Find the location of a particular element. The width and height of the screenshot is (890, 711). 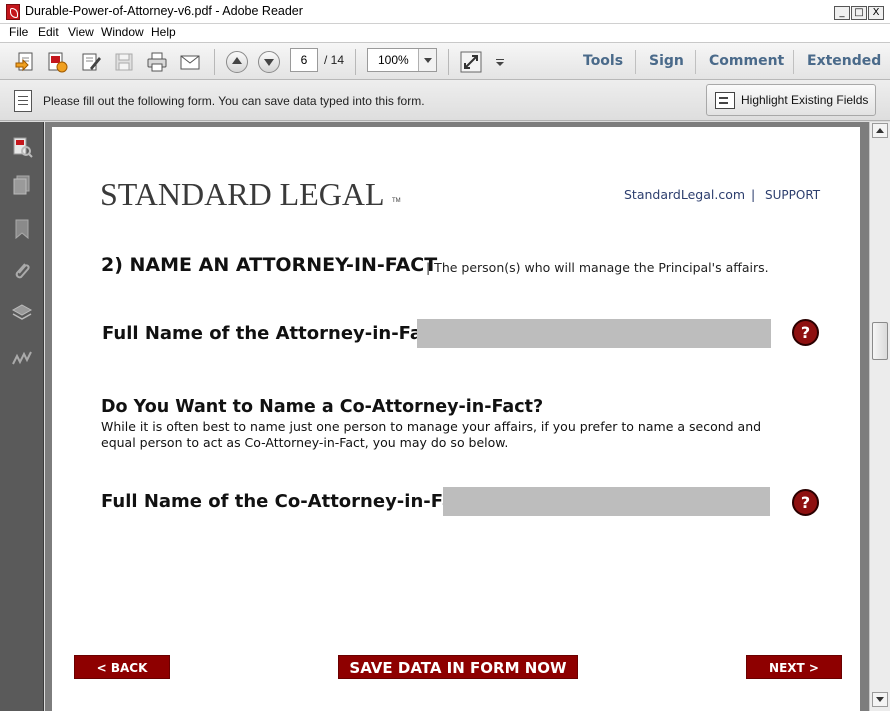

pages-icon is located at coordinates (22, 185).